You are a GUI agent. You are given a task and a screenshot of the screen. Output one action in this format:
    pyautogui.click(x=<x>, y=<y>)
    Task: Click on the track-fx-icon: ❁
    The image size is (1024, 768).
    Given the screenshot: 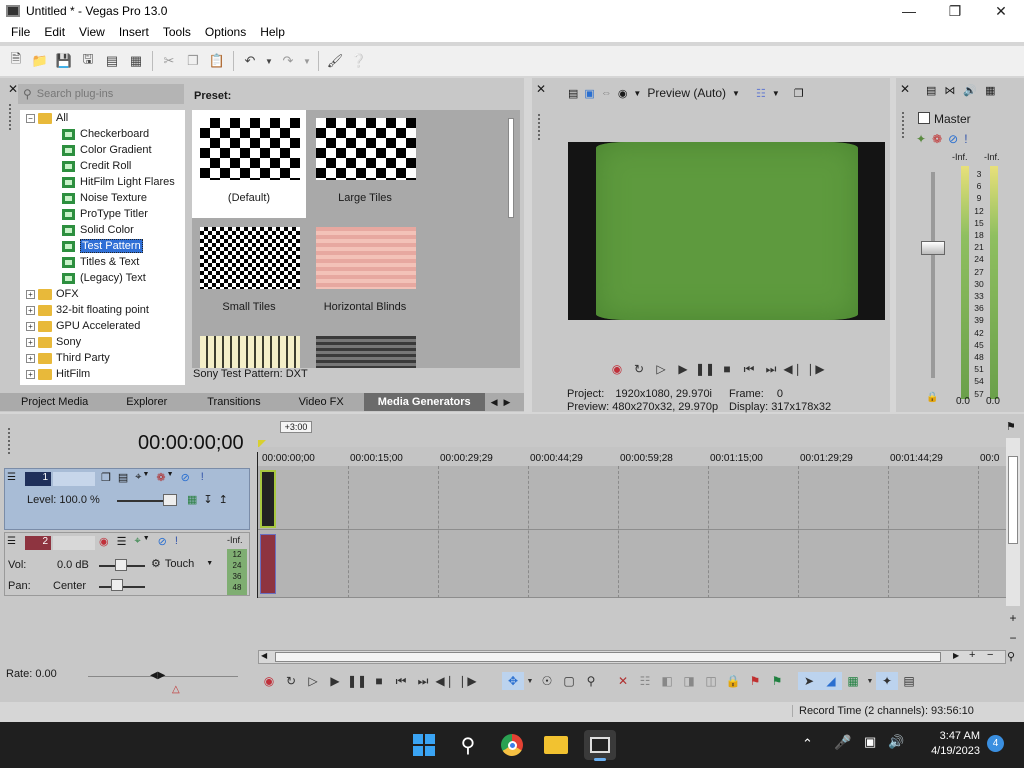 What is the action you would take?
    pyautogui.click(x=160, y=477)
    